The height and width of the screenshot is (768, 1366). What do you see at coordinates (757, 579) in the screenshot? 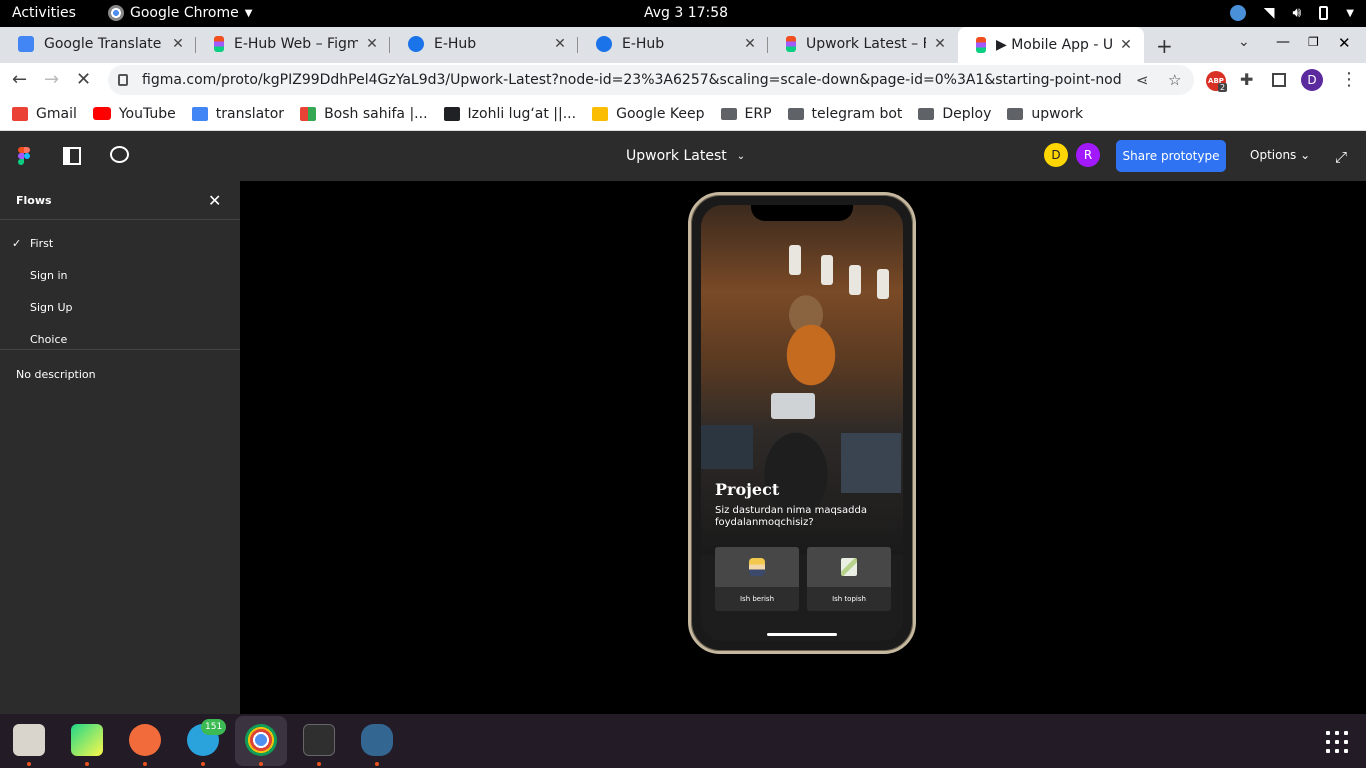
I see `choice-card-ish-berish: Ish berish` at bounding box center [757, 579].